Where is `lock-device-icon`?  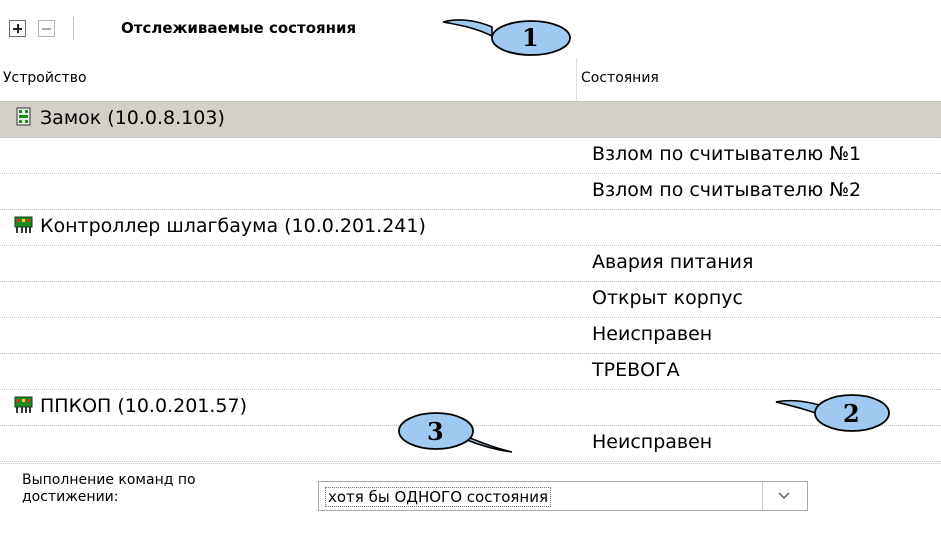
lock-device-icon is located at coordinates (23, 116).